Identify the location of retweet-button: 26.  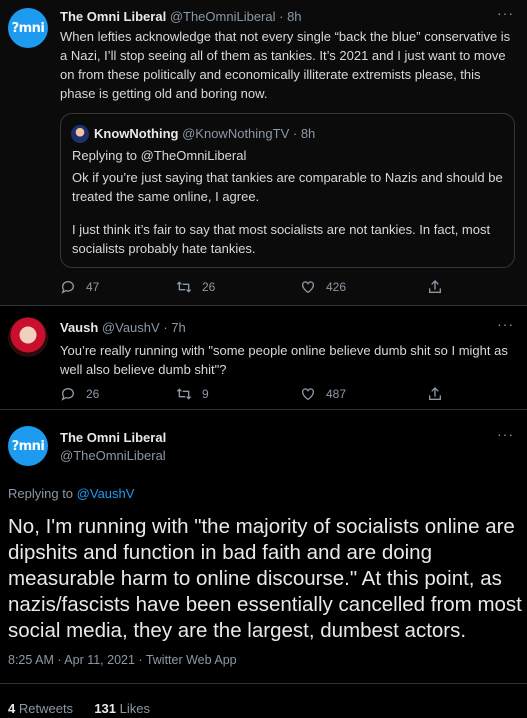
(195, 287).